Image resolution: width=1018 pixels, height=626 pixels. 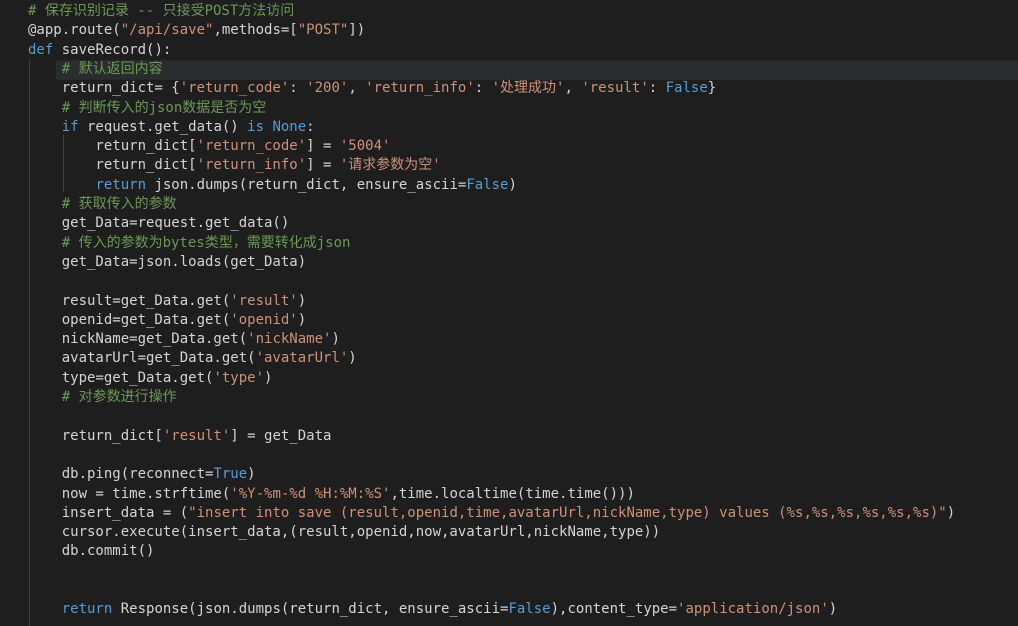 What do you see at coordinates (41, 49) in the screenshot?
I see `code-token: def` at bounding box center [41, 49].